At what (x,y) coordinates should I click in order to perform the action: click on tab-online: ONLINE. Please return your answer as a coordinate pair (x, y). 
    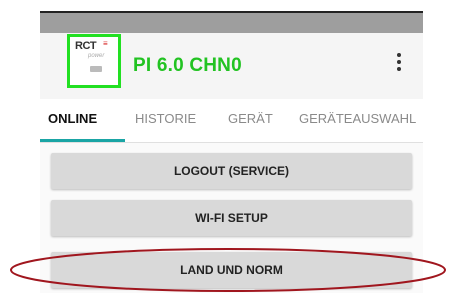
    Looking at the image, I should click on (72, 118).